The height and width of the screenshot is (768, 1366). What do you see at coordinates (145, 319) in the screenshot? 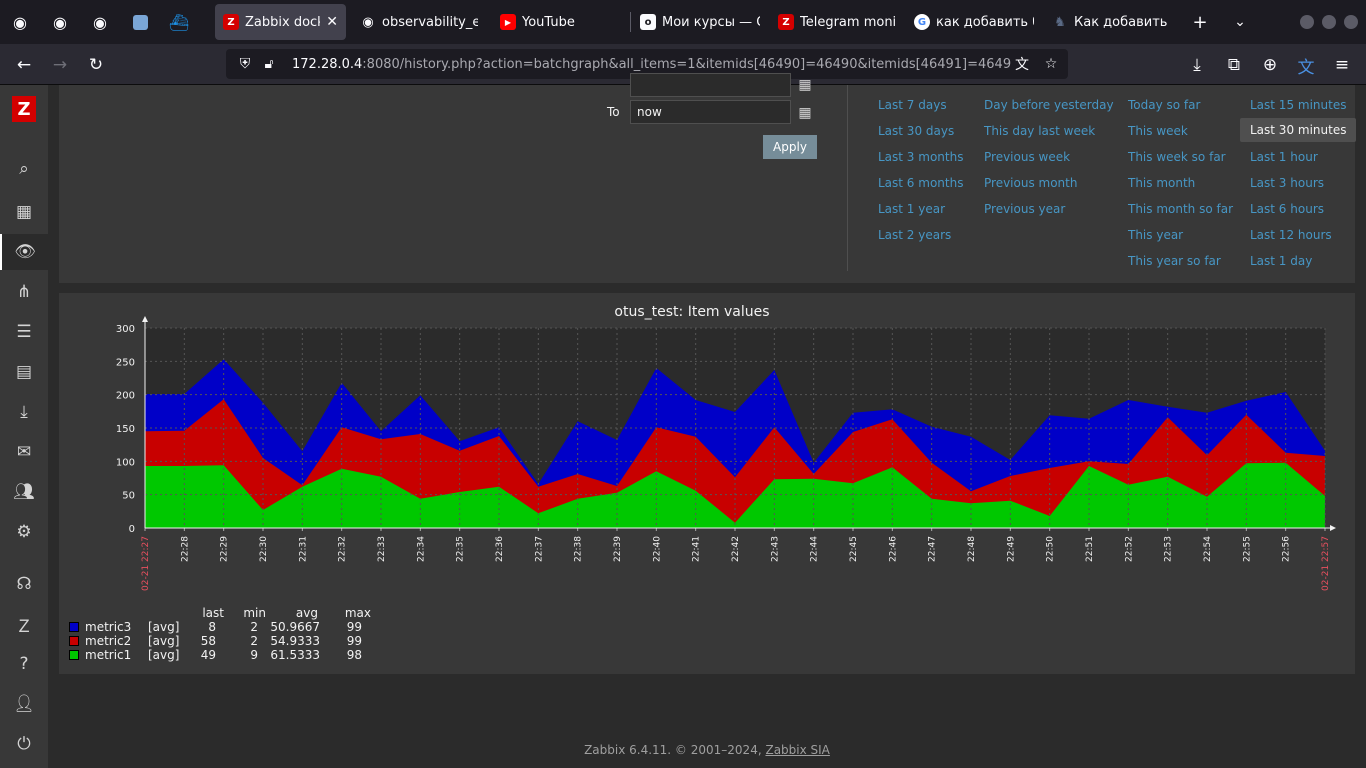
I see `y-axis-arrow` at bounding box center [145, 319].